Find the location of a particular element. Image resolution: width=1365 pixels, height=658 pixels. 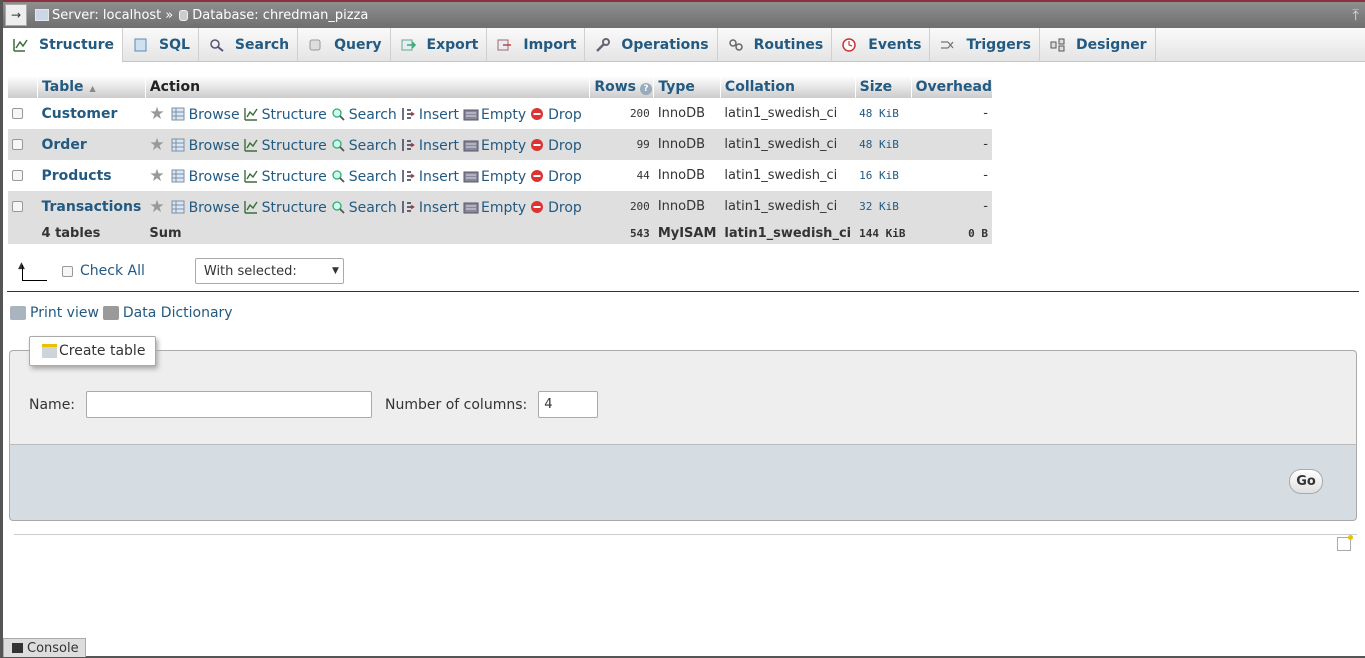

breadcrumb-database: Database: chredman_pizza is located at coordinates (271, 15).